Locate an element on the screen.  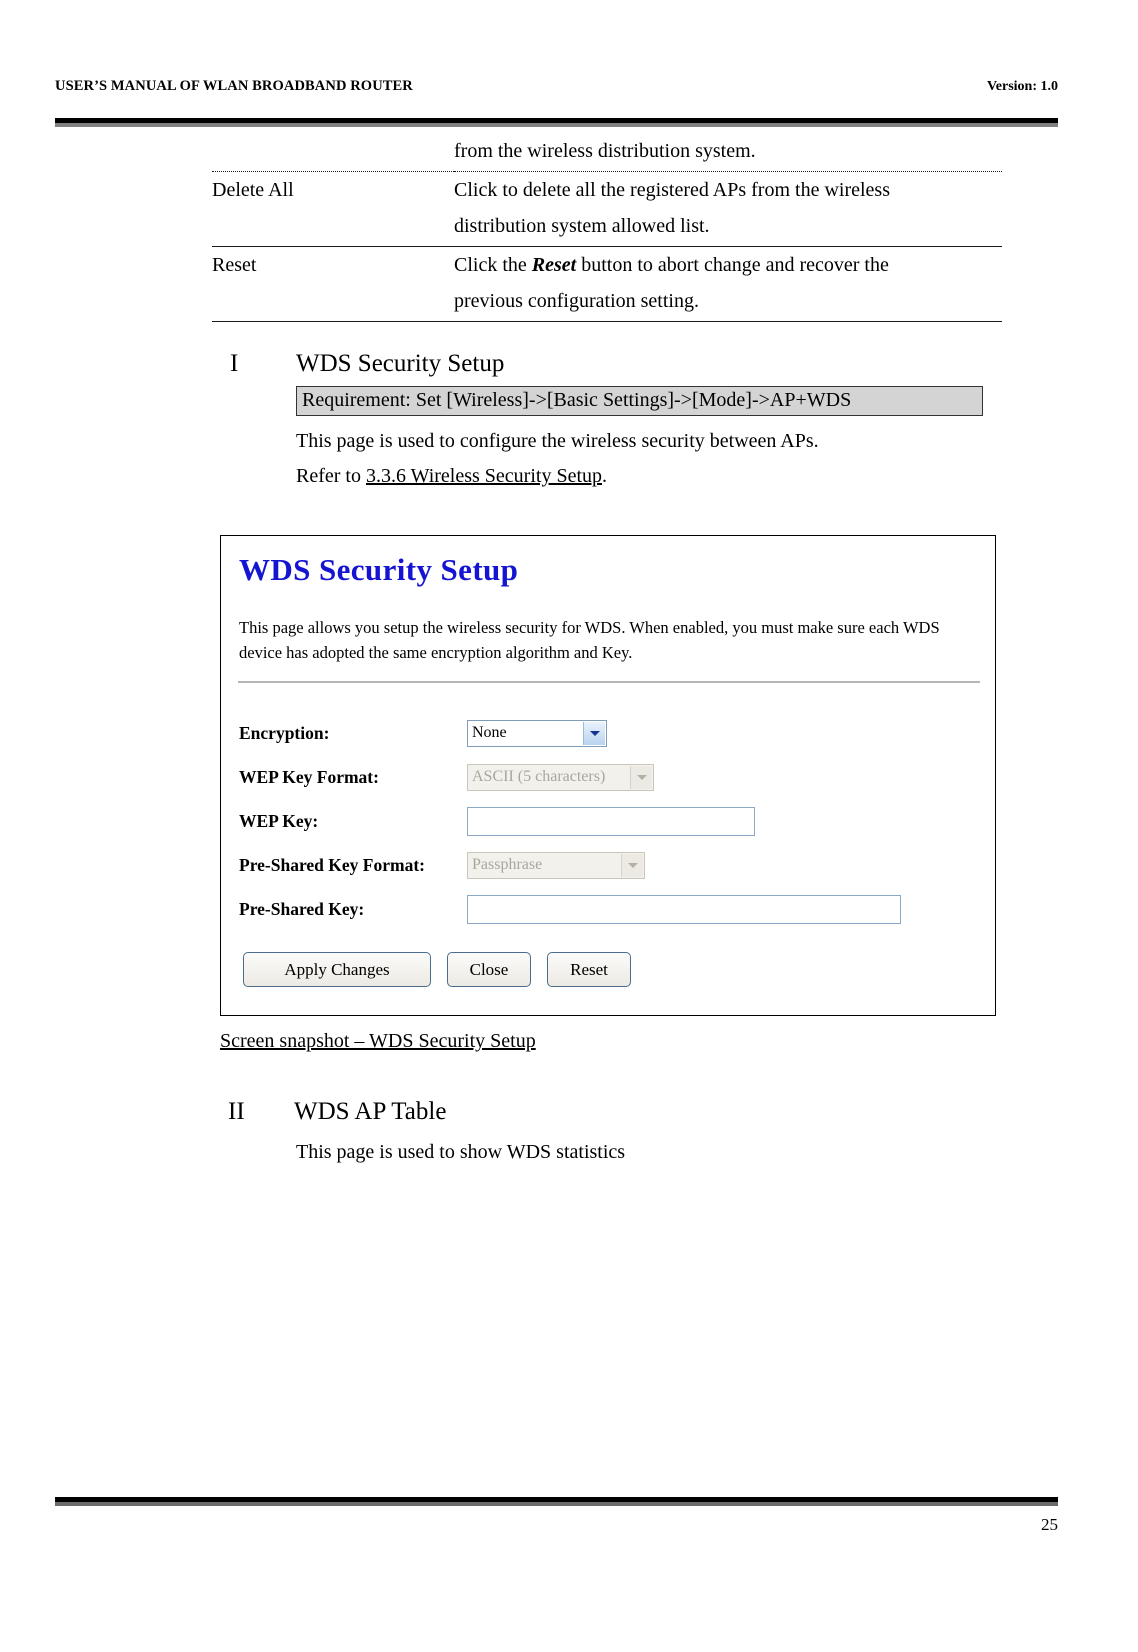
encryption-selected-value: None is located at coordinates (489, 732).